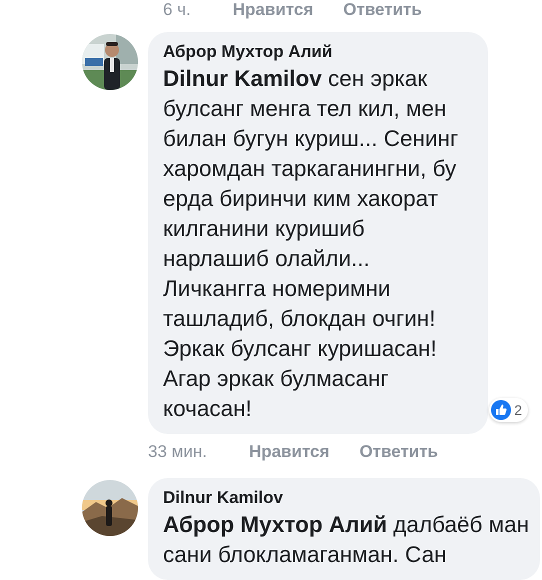 This screenshot has height=580, width=542. I want to click on comment-text: Аброр Мухтор Алий далбаёб ман сани блокламаганман. Сан, so click(346, 540).